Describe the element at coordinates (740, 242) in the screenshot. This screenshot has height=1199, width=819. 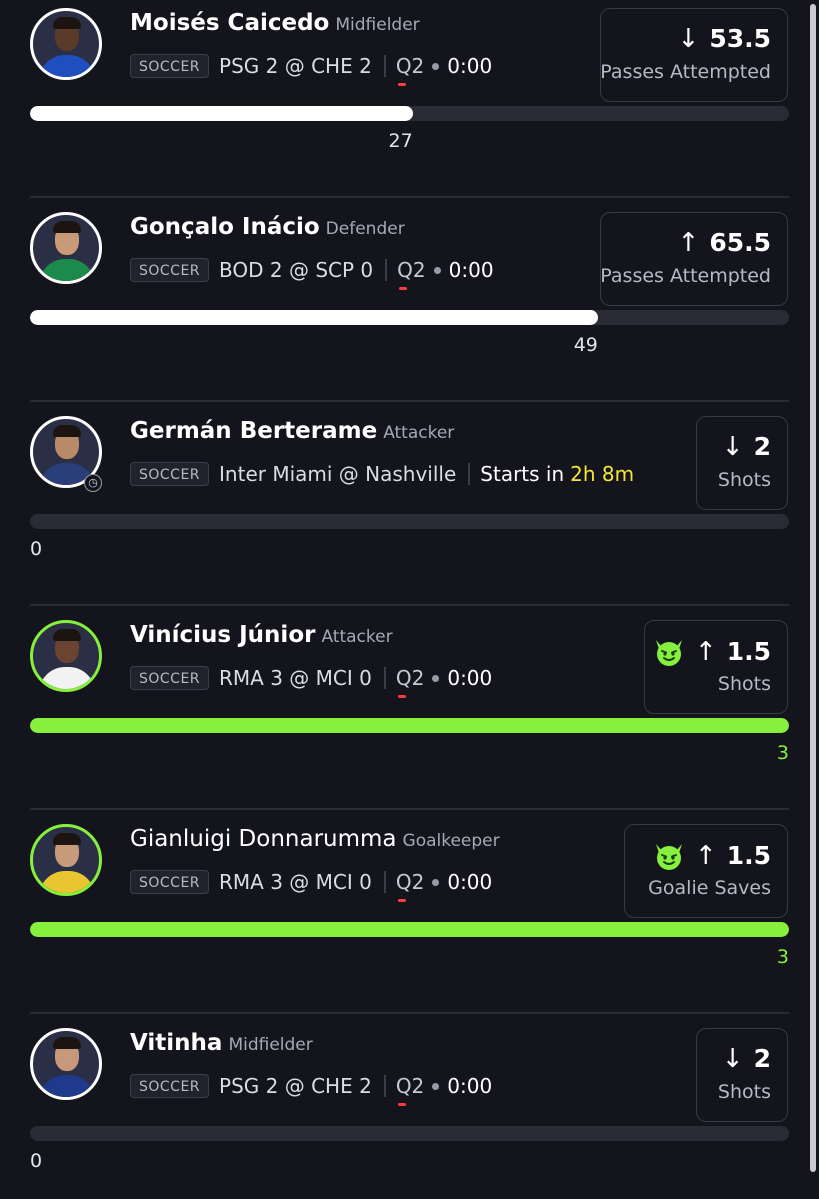
I see `pick-line-value: 65.5` at that location.